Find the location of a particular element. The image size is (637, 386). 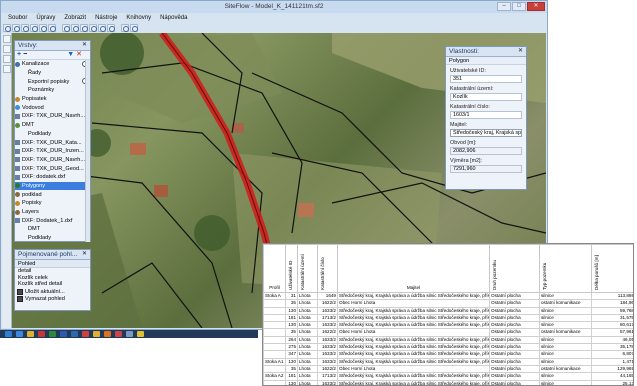

properties-tab-button is located at coordinates (7, 59).